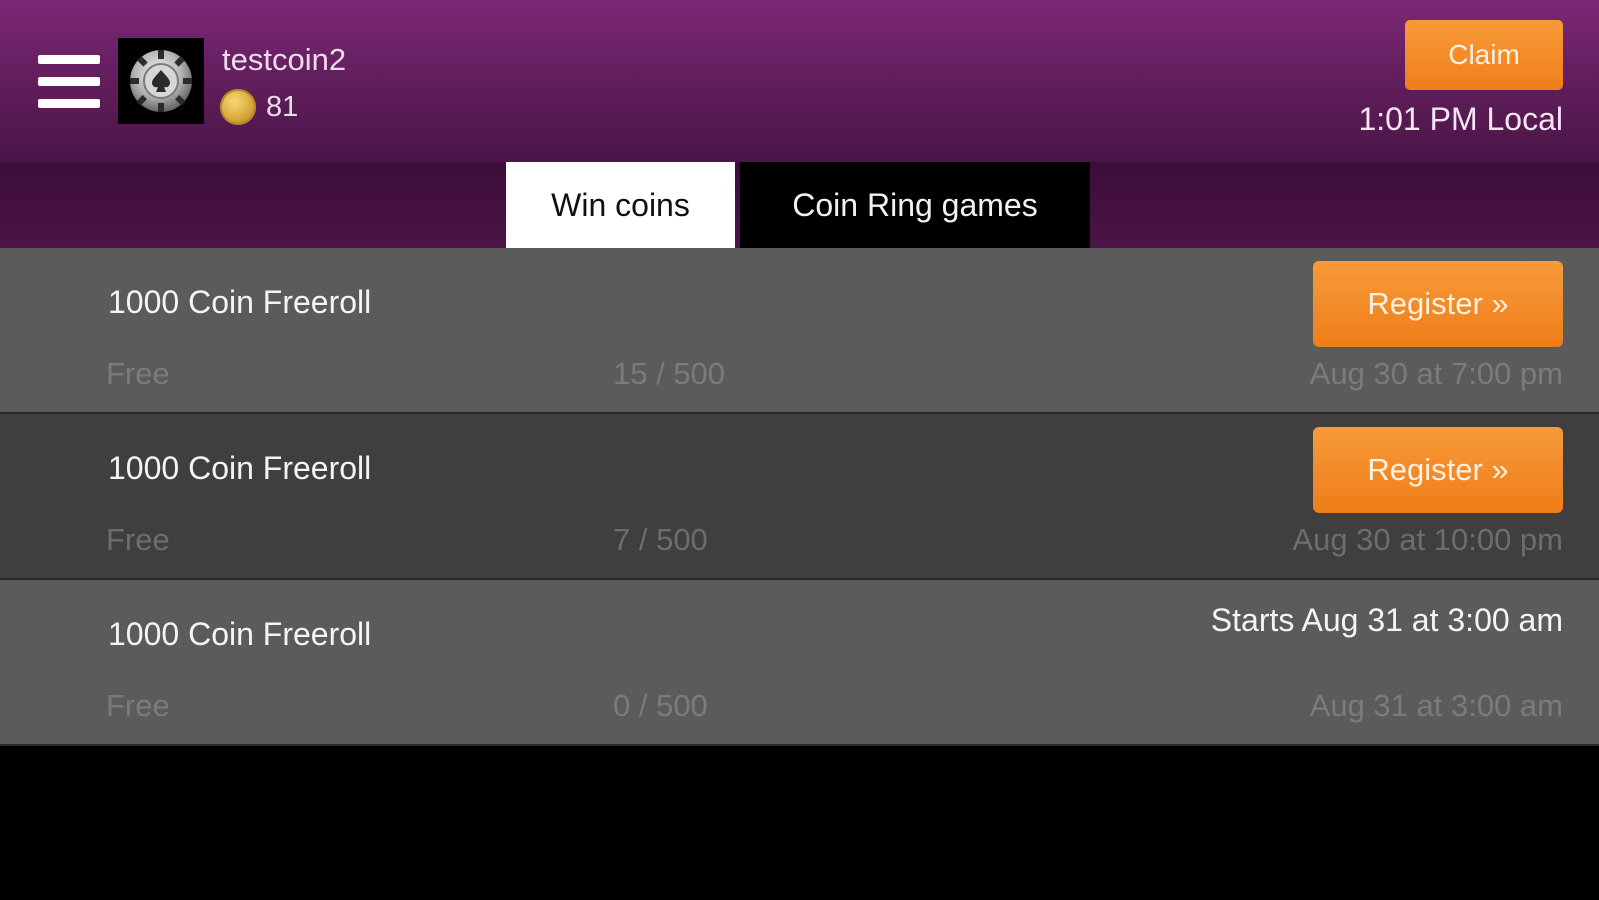  What do you see at coordinates (1427, 539) in the screenshot?
I see `tournament-time: Aug 30 at 10:00 pm` at bounding box center [1427, 539].